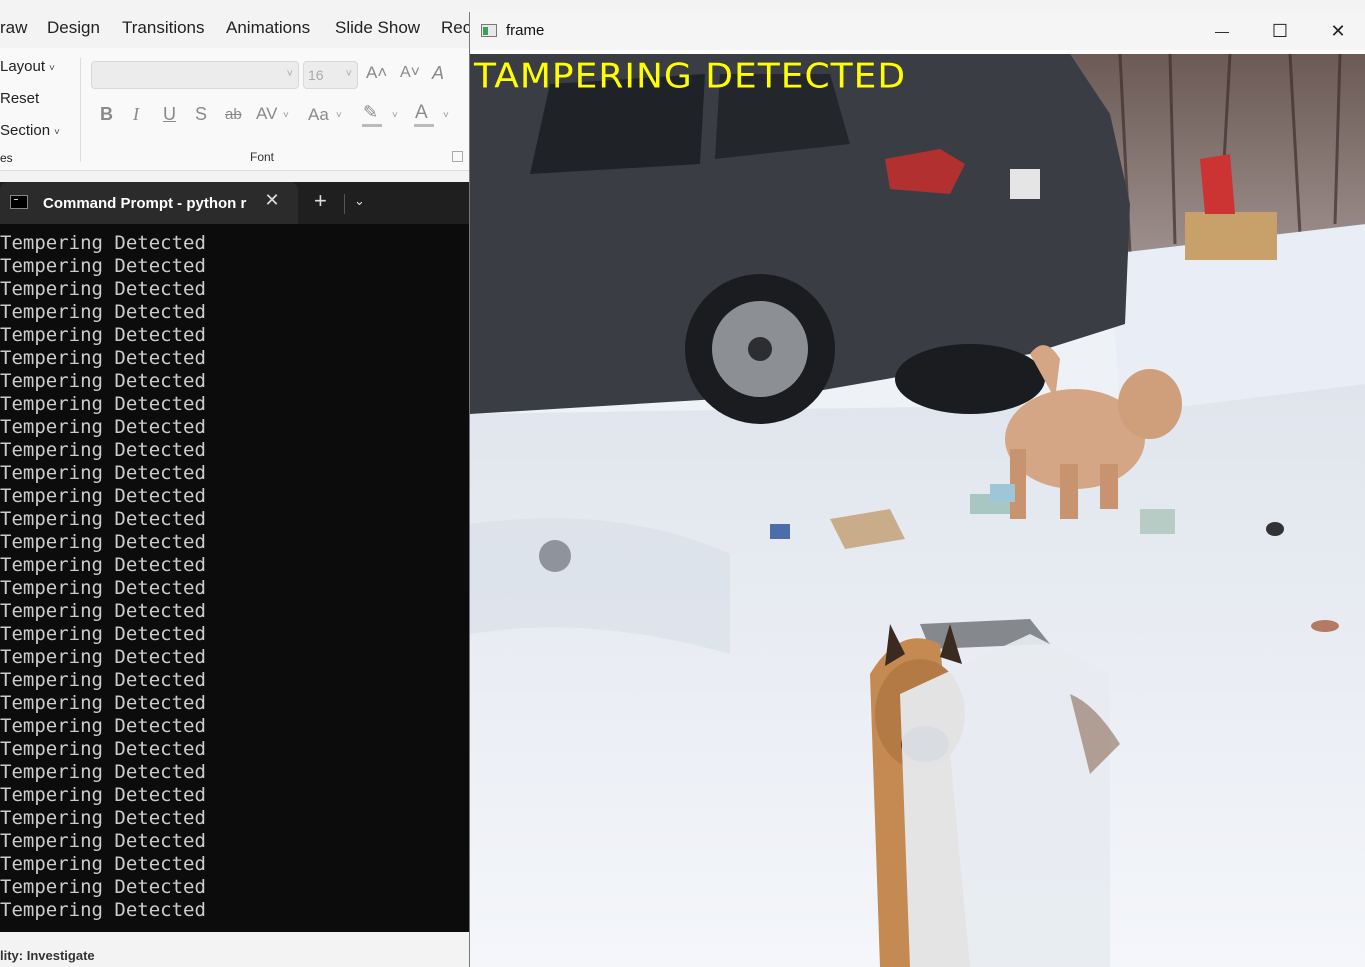 This screenshot has height=967, width=1365. Describe the element at coordinates (80, 110) in the screenshot. I see `group-divider` at that location.